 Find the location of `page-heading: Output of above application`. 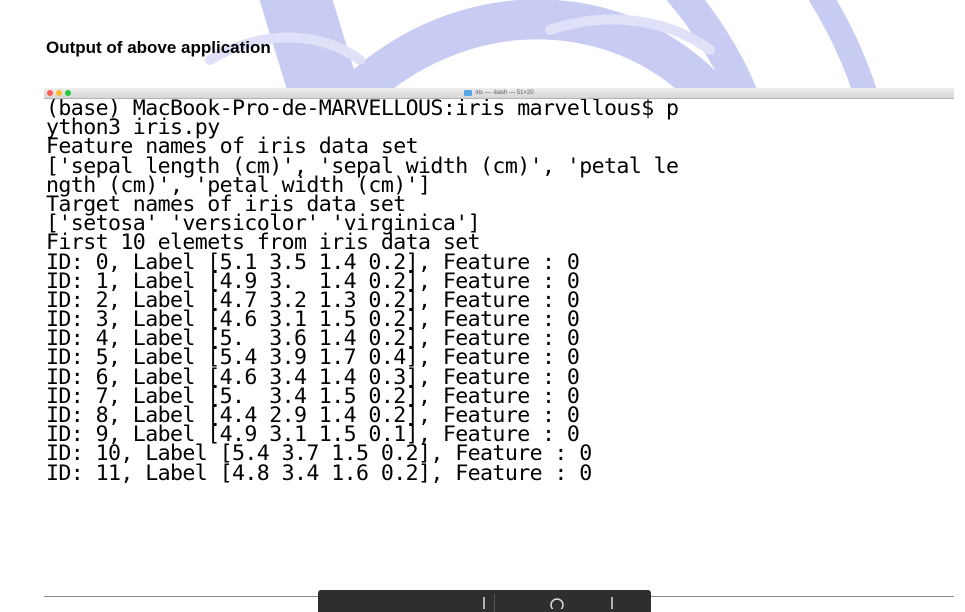

page-heading: Output of above application is located at coordinates (158, 47).